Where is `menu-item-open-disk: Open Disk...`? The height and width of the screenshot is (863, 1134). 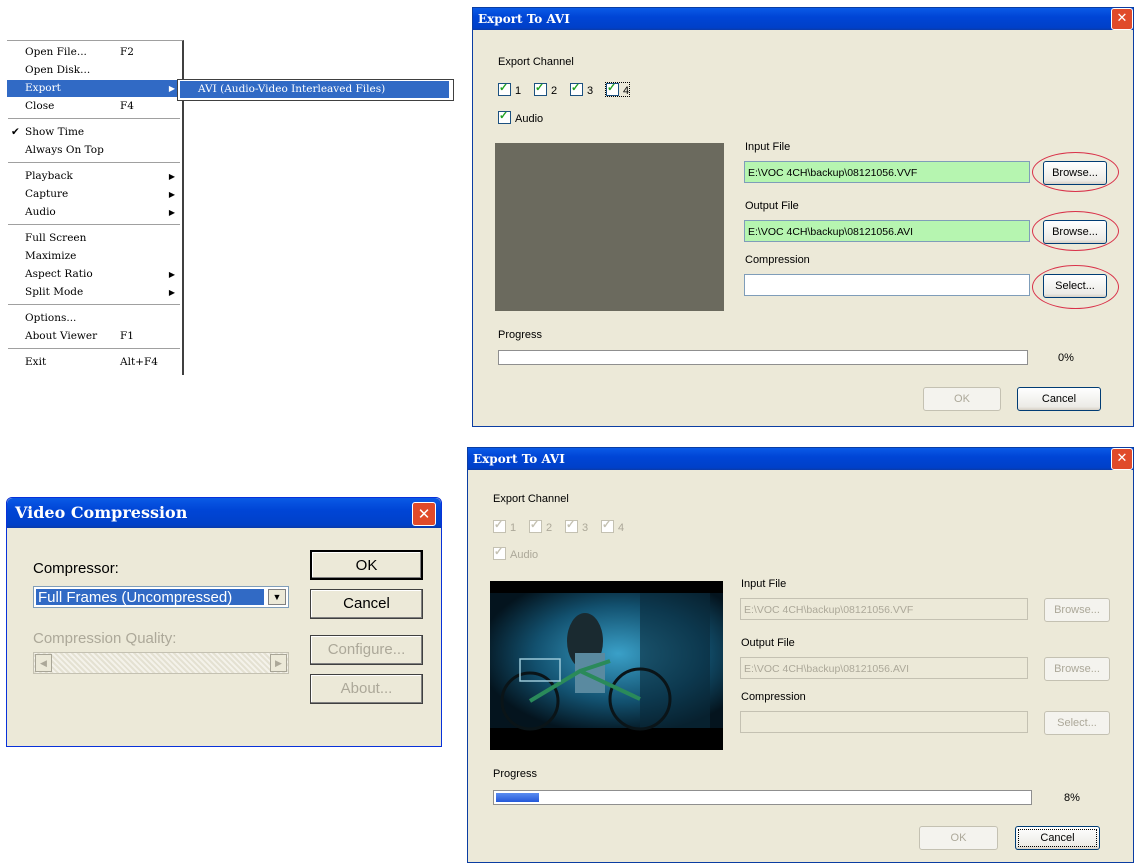 menu-item-open-disk: Open Disk... is located at coordinates (94, 70).